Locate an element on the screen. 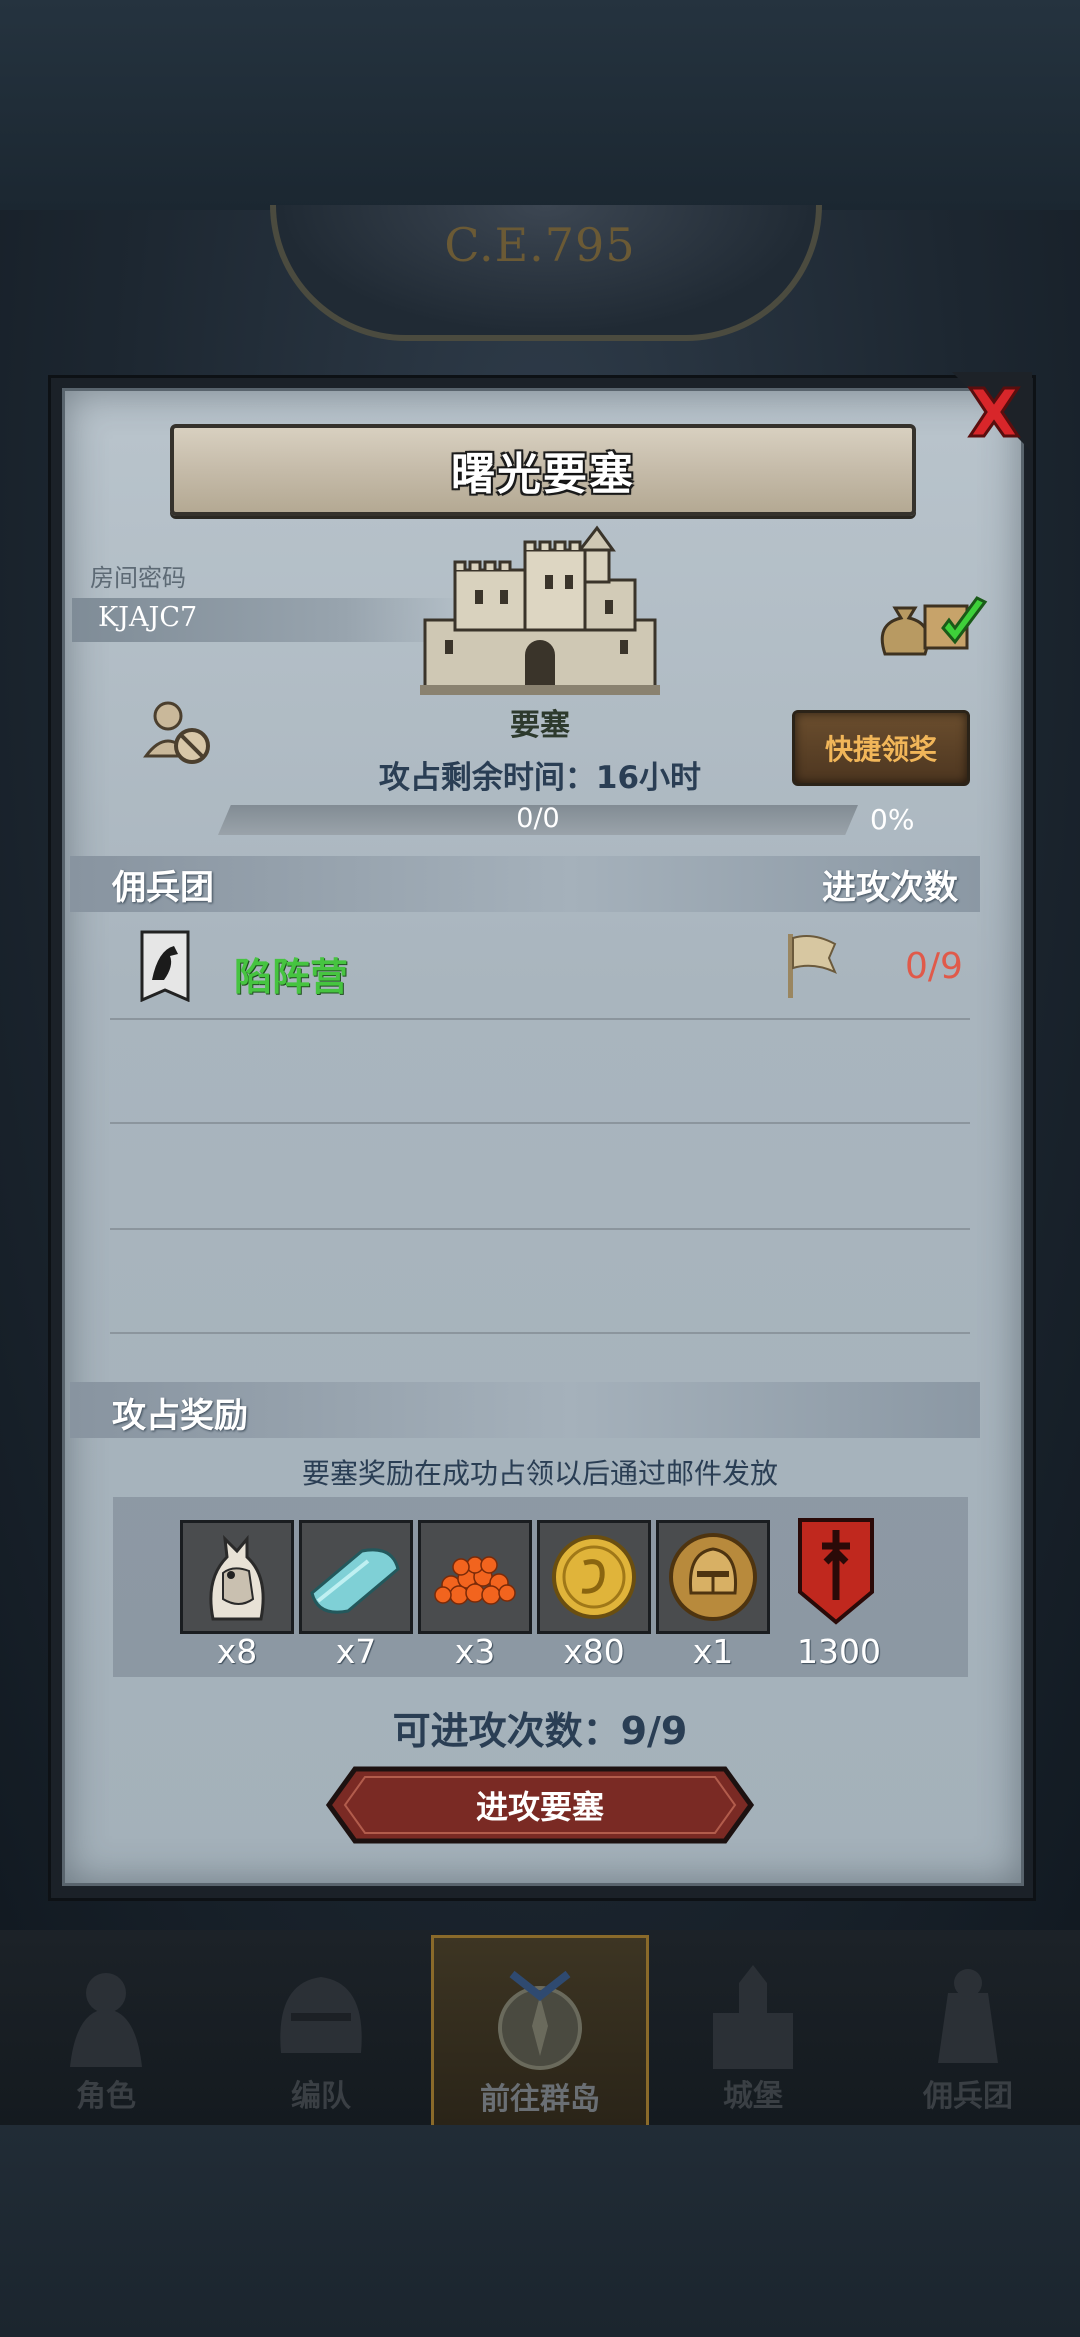 The height and width of the screenshot is (2337, 1080). flag-icon is located at coordinates (812, 966).